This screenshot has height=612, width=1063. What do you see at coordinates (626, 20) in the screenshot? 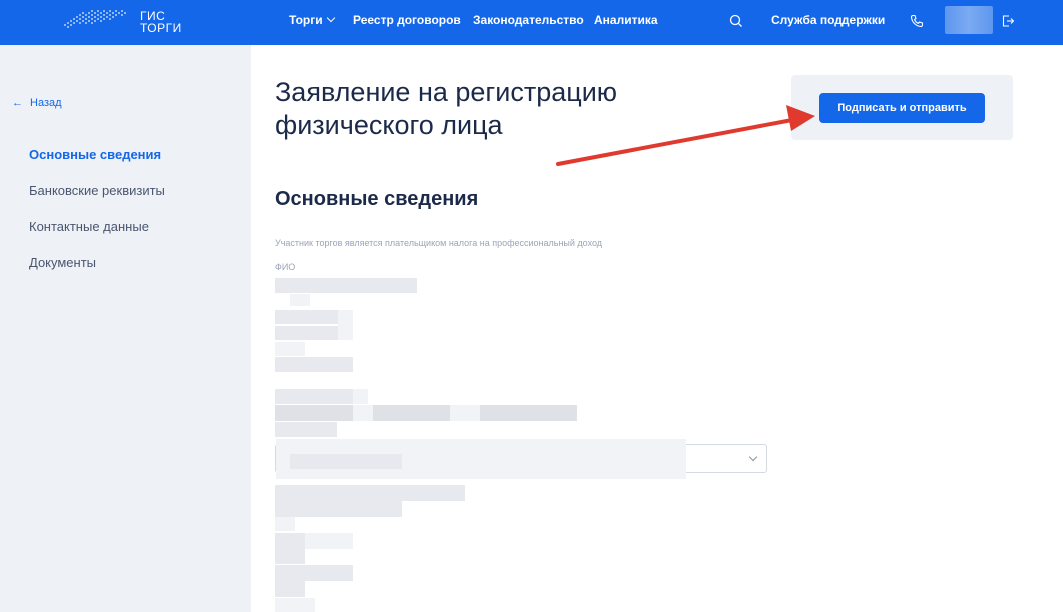
I see `nav-analytics: Аналитика` at bounding box center [626, 20].